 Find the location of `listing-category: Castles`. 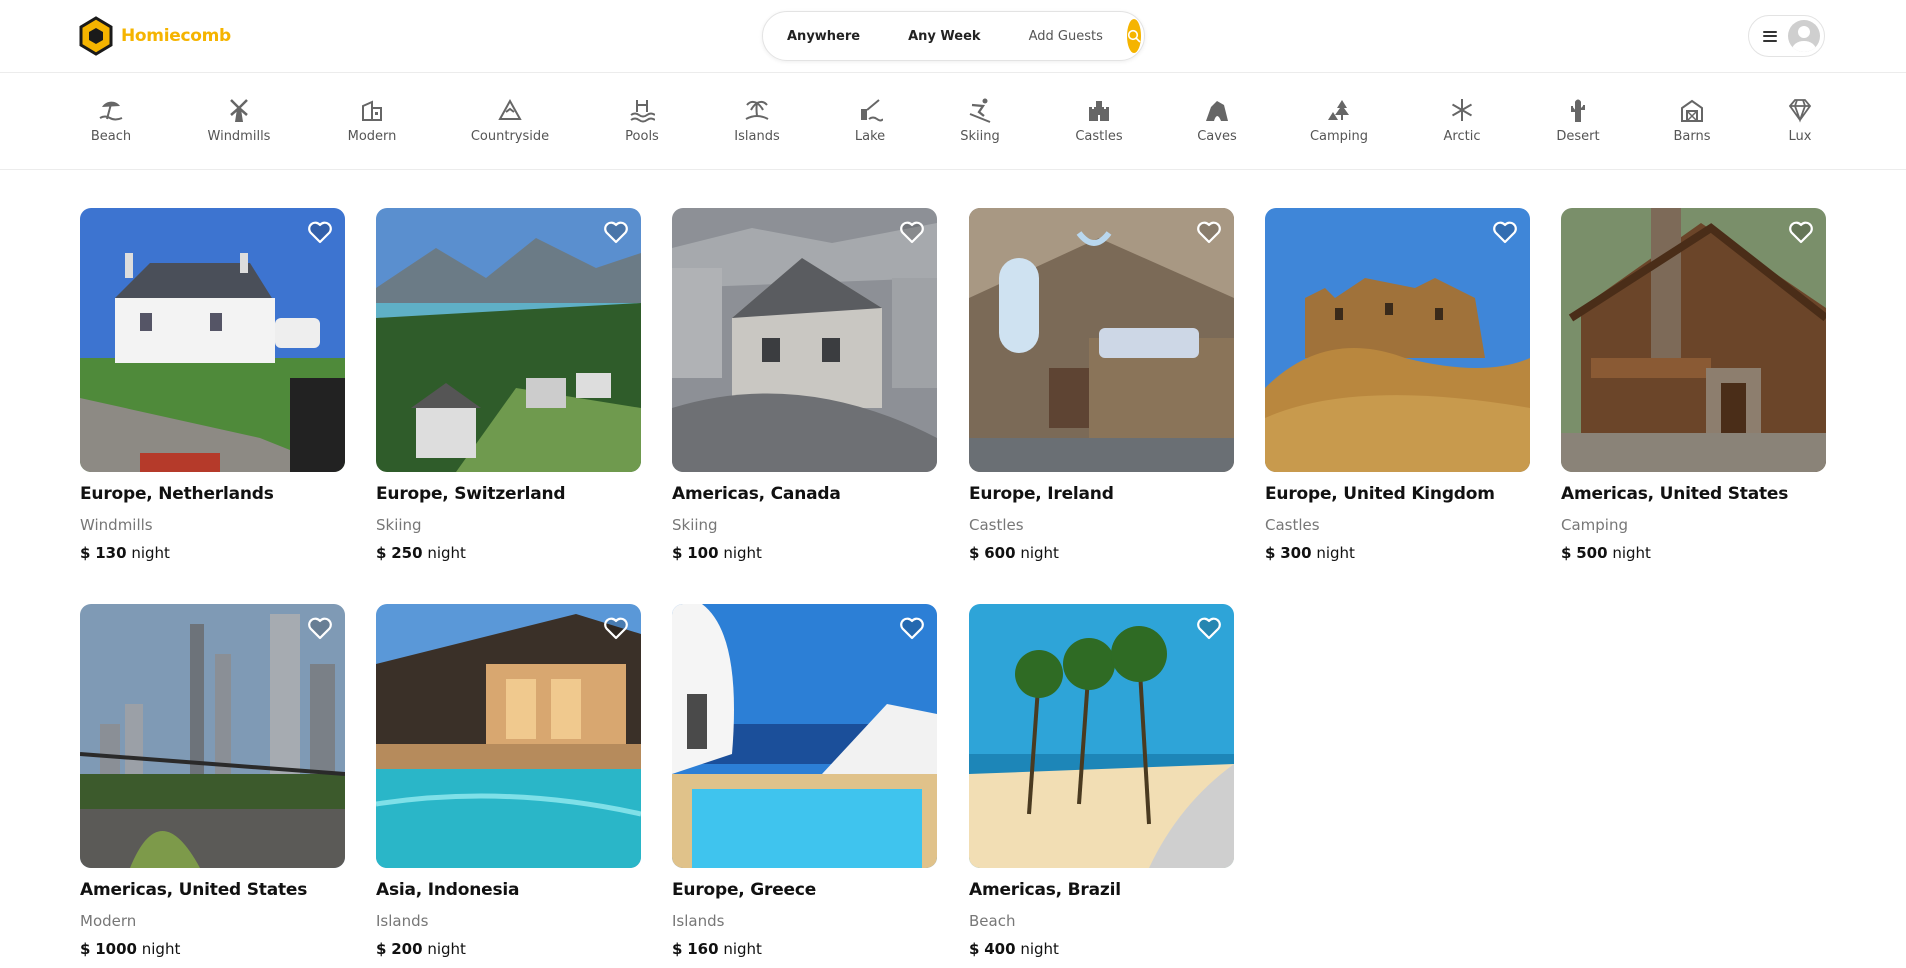

listing-category: Castles is located at coordinates (996, 525).